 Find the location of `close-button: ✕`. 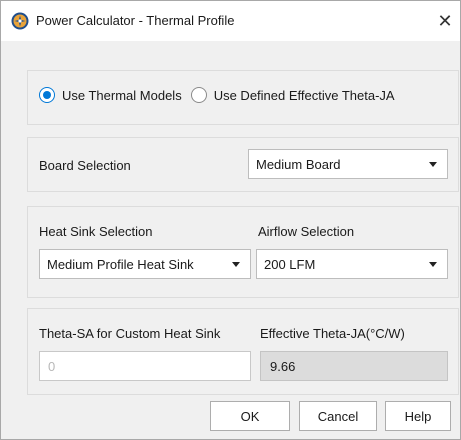

close-button: ✕ is located at coordinates (445, 21).